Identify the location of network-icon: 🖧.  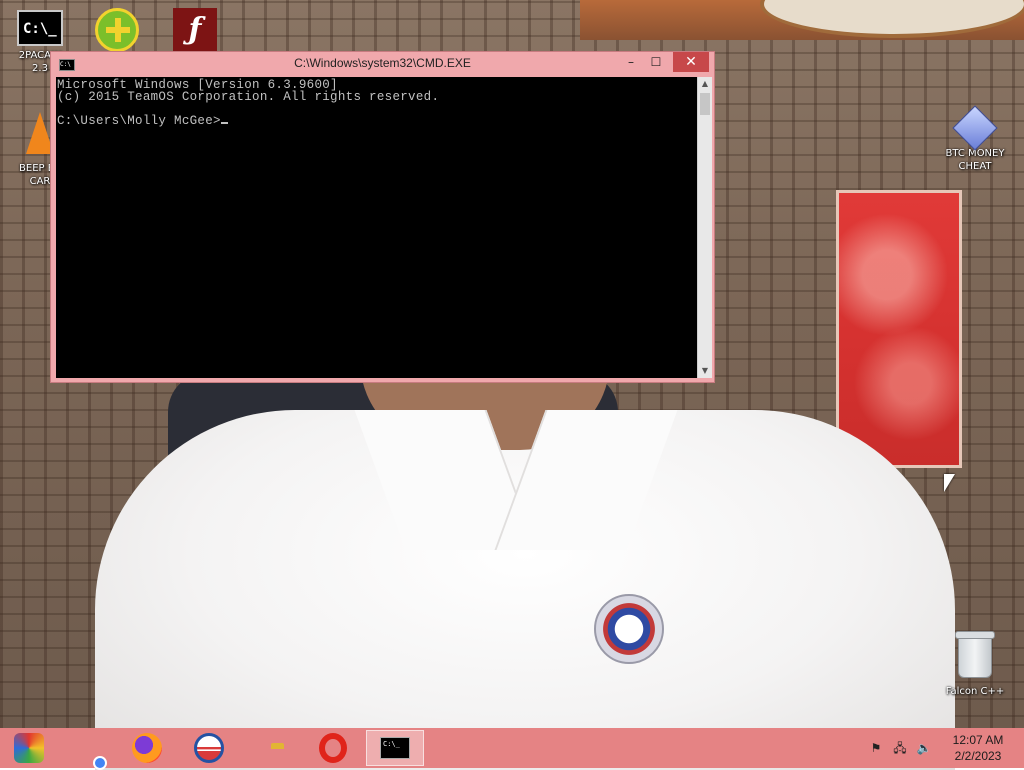
(900, 748).